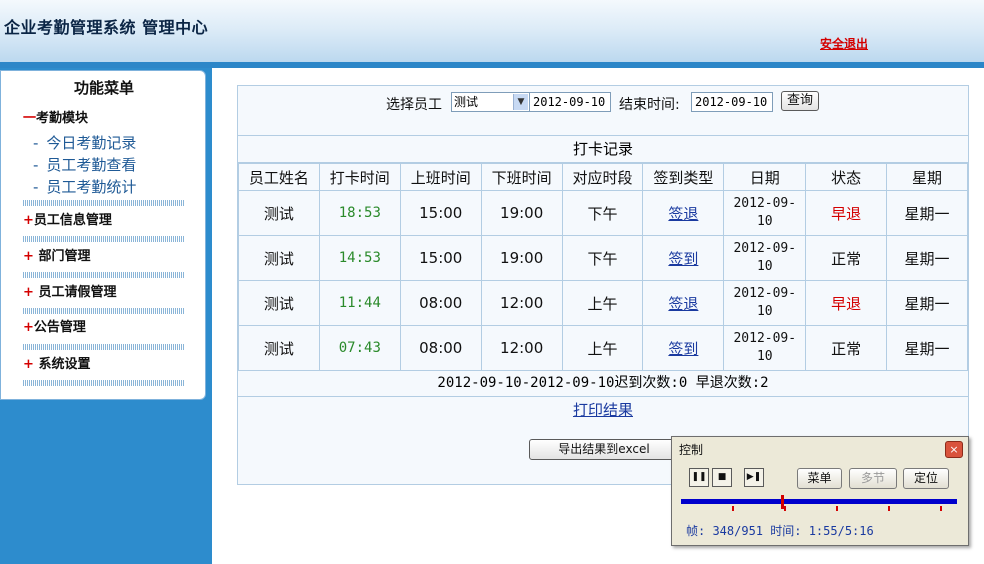 The image size is (984, 564). What do you see at coordinates (603, 177) in the screenshot?
I see `table-header-row: 员工姓名 打卡时间 上班时间 下班时间 对应时段 签到类型 日期 状态 星期` at bounding box center [603, 177].